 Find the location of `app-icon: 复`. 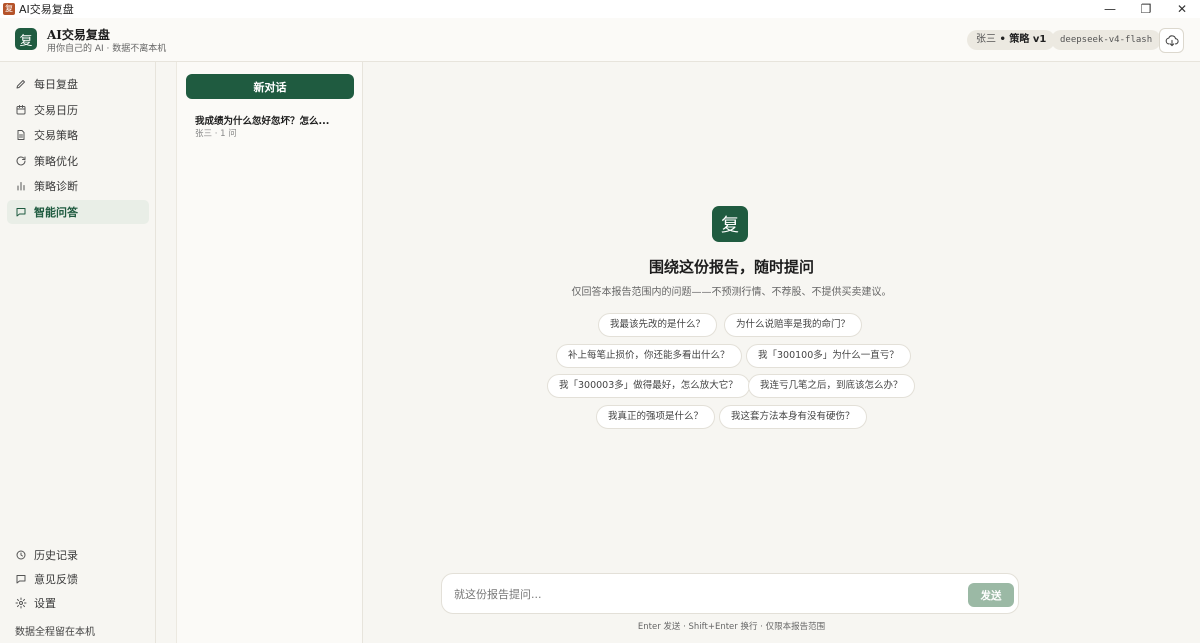

app-icon: 复 is located at coordinates (9, 9).